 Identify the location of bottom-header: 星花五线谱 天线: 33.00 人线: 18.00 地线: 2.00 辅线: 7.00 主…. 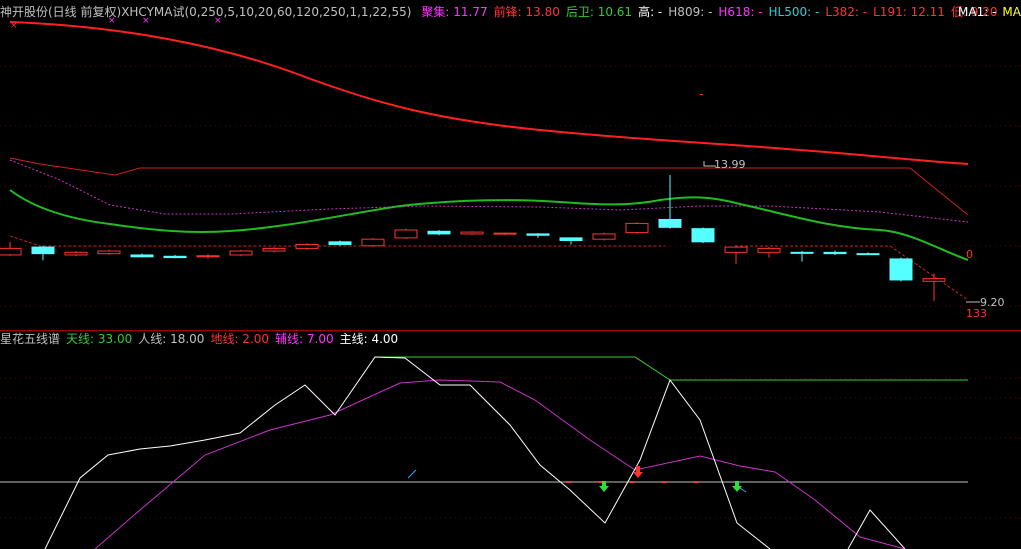
(205, 339).